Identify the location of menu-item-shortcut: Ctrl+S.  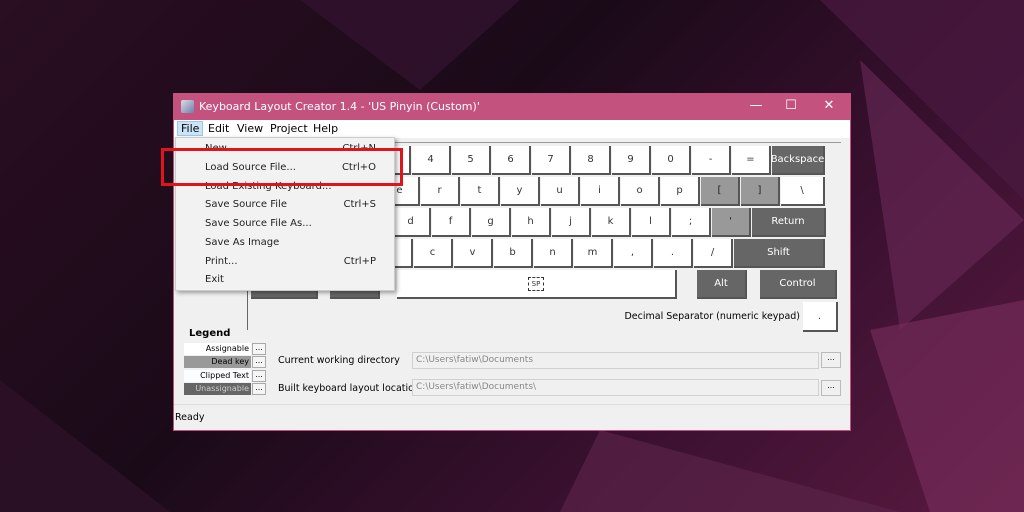
(359, 204).